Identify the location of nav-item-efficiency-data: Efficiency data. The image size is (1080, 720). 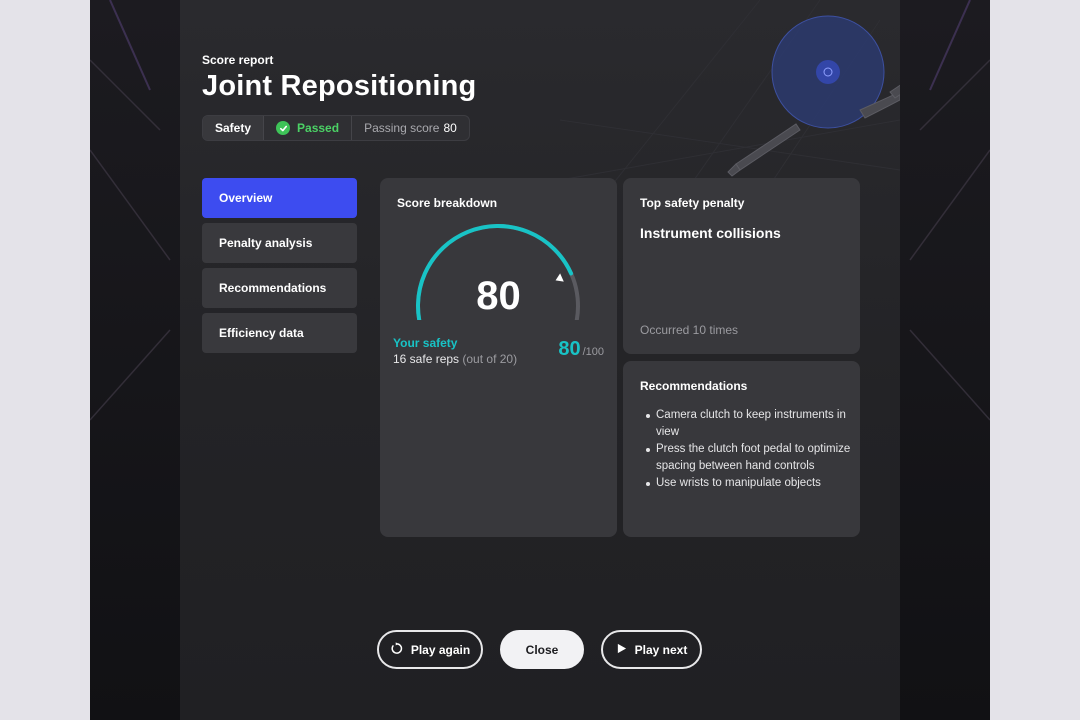
(279, 333).